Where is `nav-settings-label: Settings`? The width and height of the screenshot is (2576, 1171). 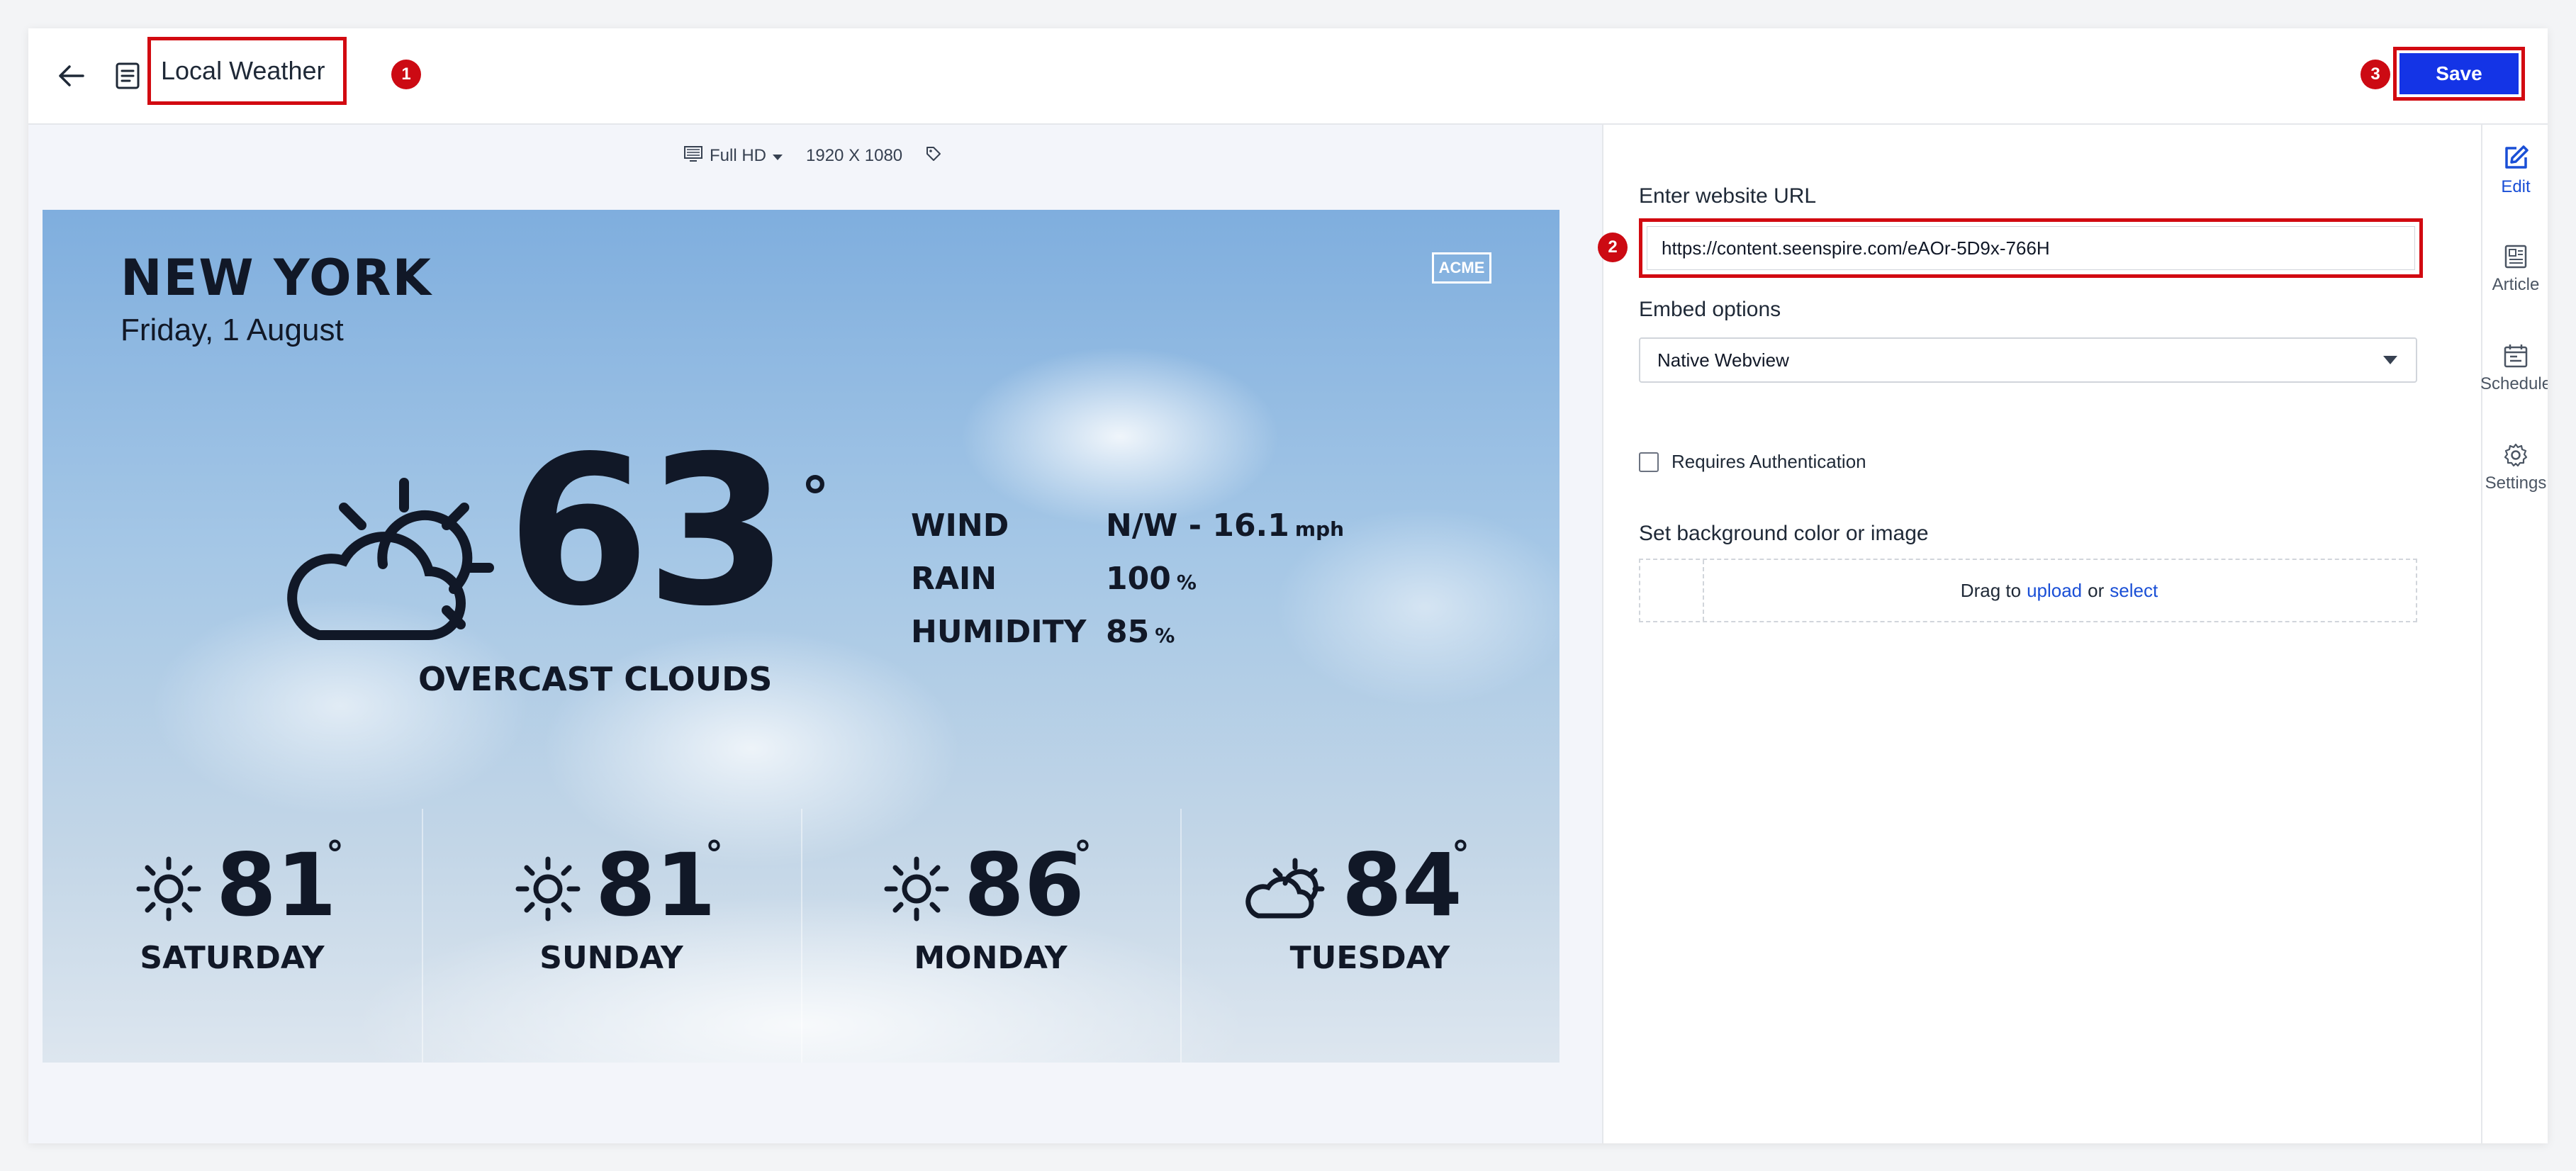 nav-settings-label: Settings is located at coordinates (2516, 483).